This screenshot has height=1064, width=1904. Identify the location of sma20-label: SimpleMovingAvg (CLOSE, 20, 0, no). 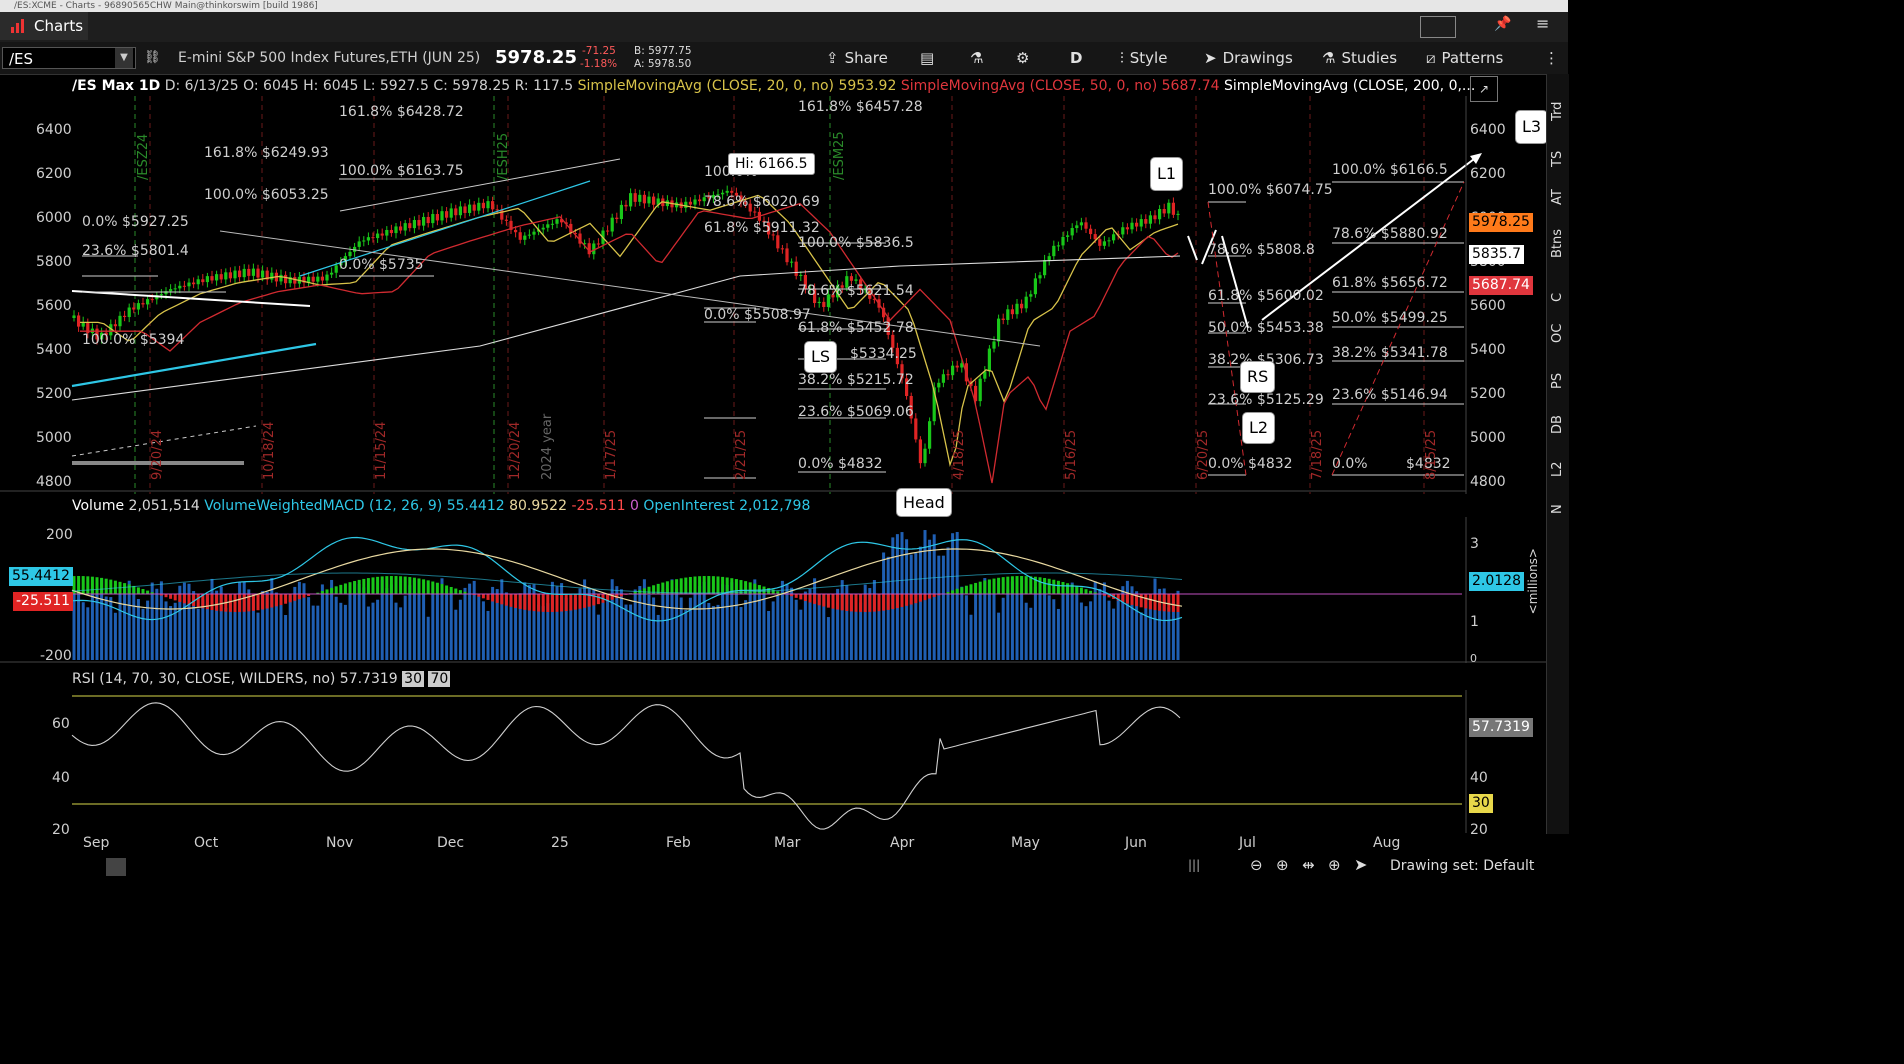
(706, 86).